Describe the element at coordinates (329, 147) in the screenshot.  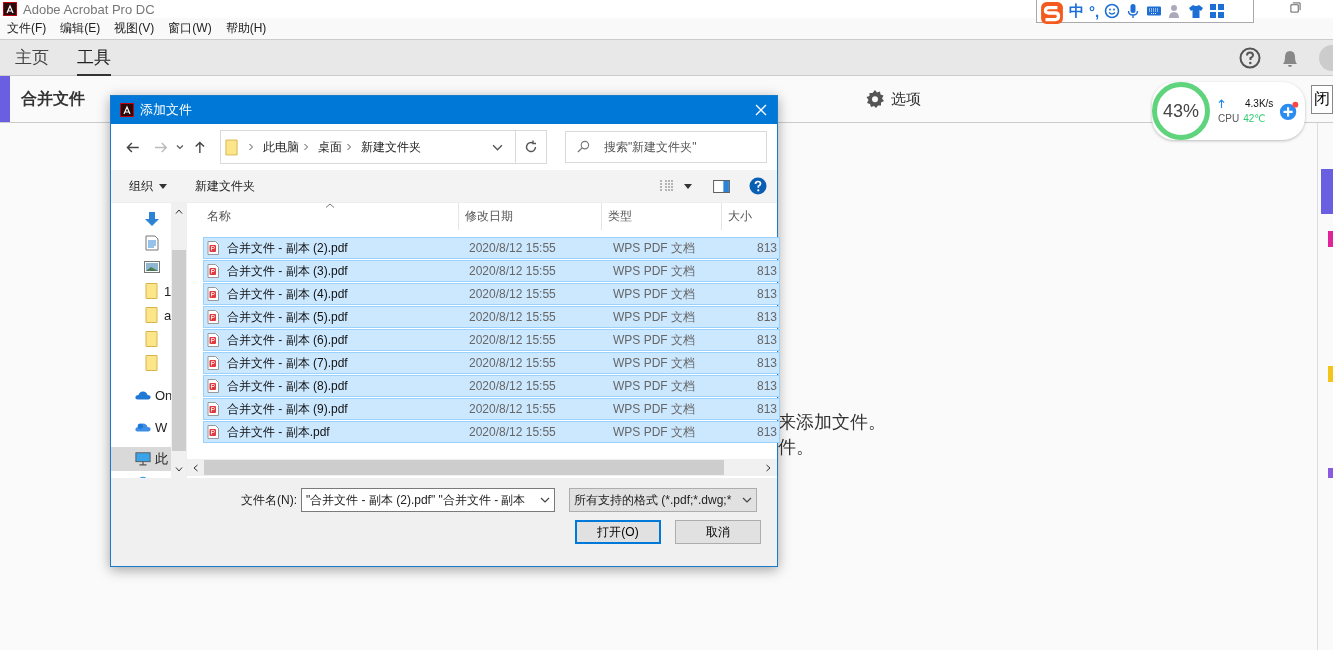
I see `breadcrumb-item: 桌面` at that location.